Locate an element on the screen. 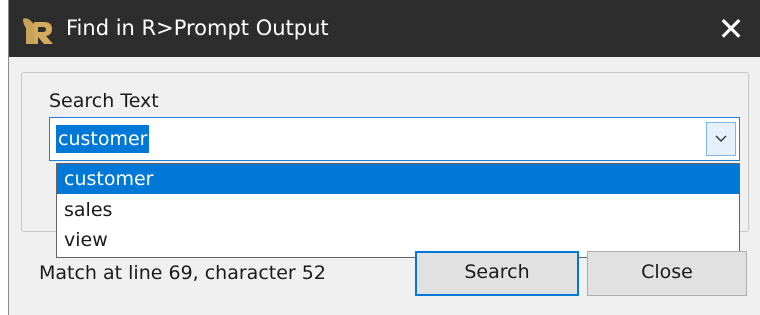 Image resolution: width=760 pixels, height=315 pixels. close-button: Close is located at coordinates (667, 273).